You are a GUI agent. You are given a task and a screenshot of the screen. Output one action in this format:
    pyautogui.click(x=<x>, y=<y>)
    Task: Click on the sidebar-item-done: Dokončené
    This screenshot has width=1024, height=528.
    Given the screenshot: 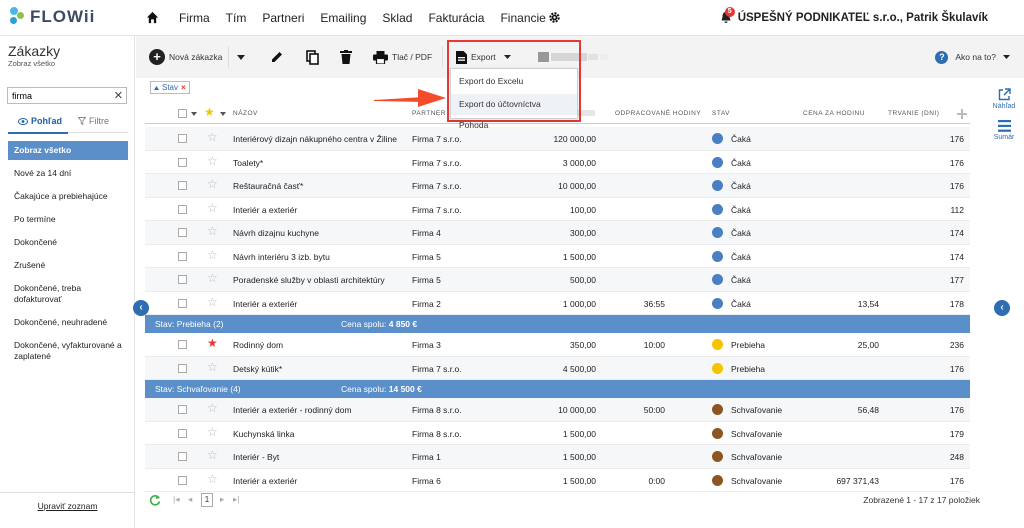 What is the action you would take?
    pyautogui.click(x=68, y=242)
    